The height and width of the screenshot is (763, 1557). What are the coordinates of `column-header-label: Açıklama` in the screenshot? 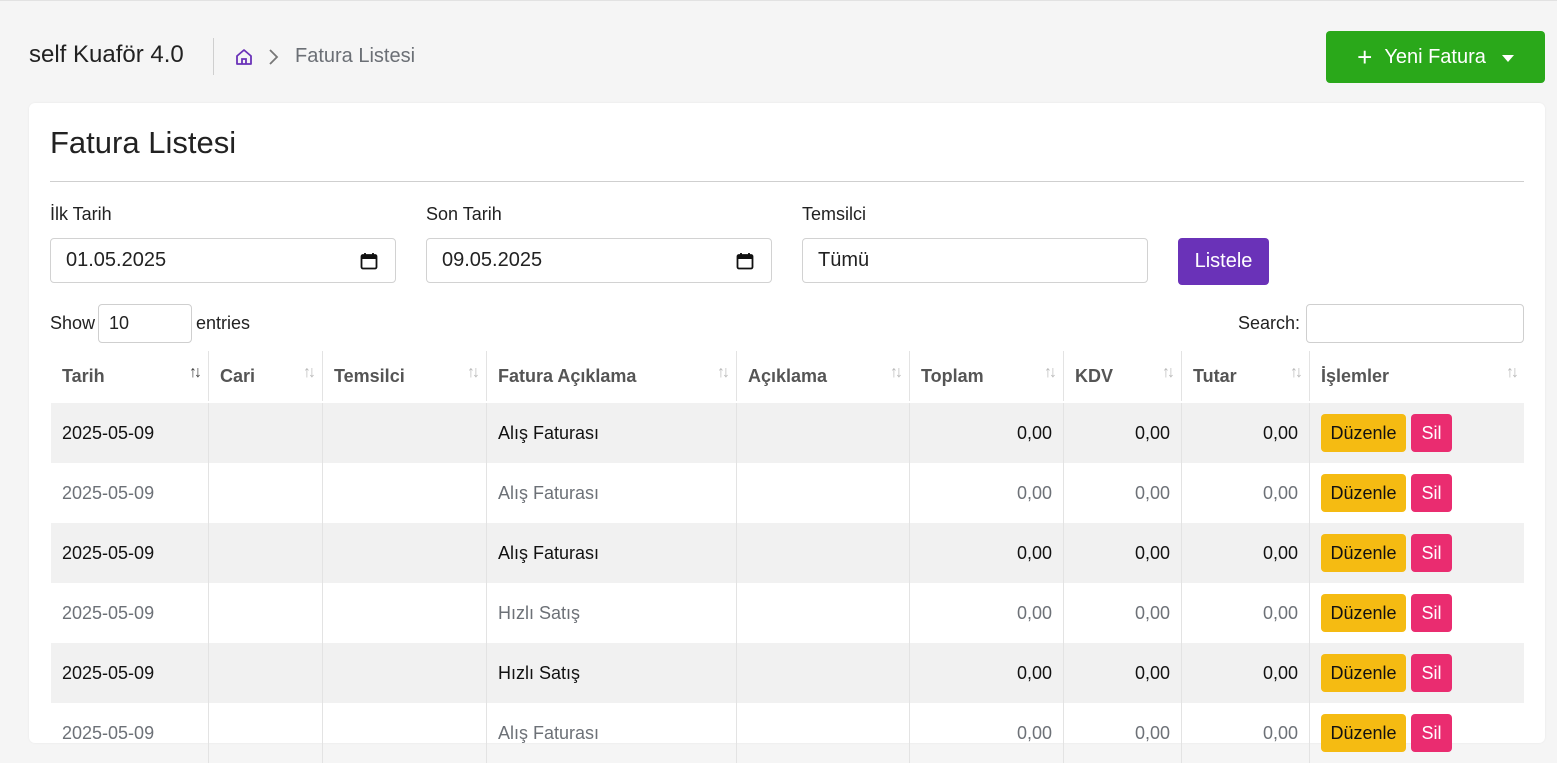 It's located at (788, 375).